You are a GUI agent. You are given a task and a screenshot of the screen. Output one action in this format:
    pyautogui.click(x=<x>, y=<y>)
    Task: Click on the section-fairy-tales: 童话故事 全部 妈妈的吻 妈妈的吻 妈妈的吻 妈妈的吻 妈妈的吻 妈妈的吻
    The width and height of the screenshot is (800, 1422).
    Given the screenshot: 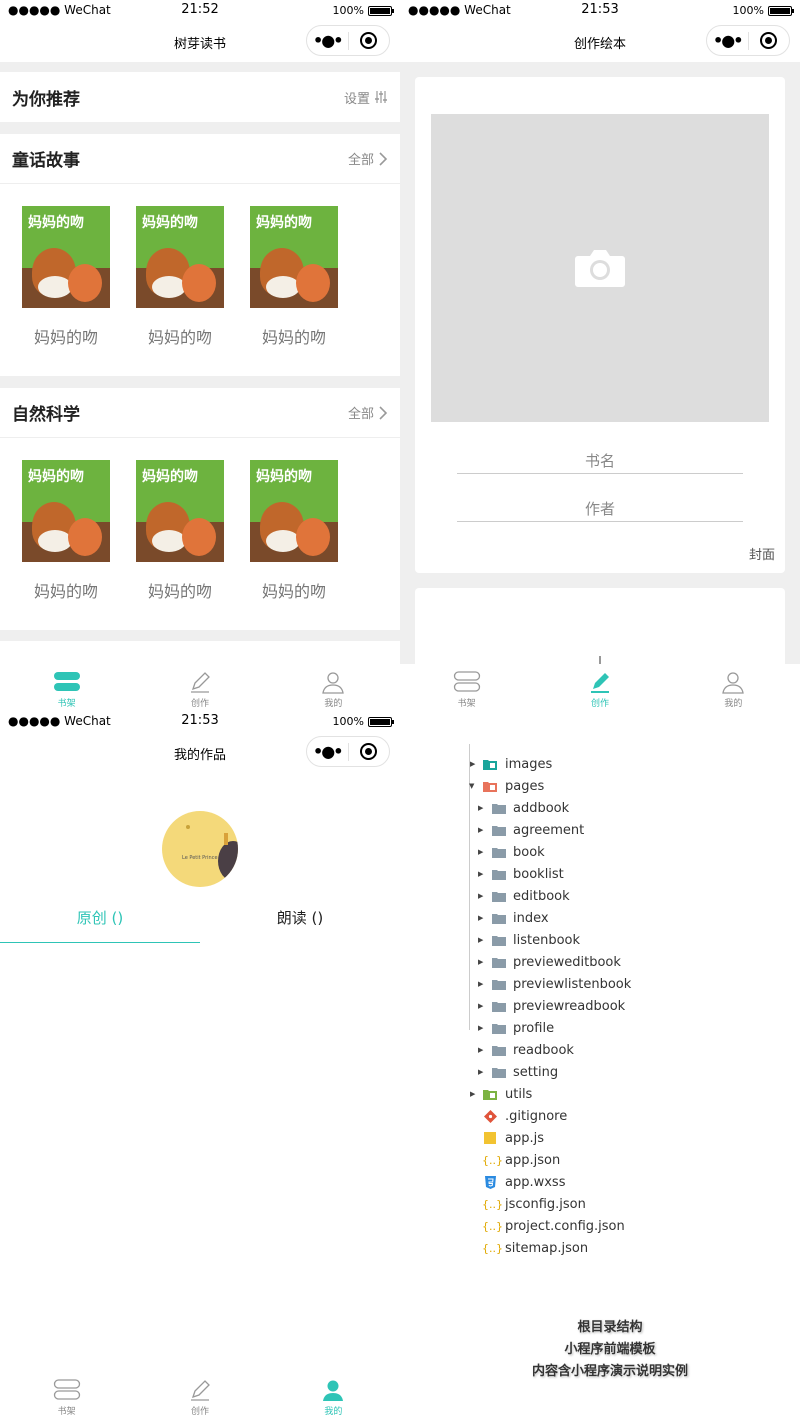 What is the action you would take?
    pyautogui.click(x=200, y=255)
    